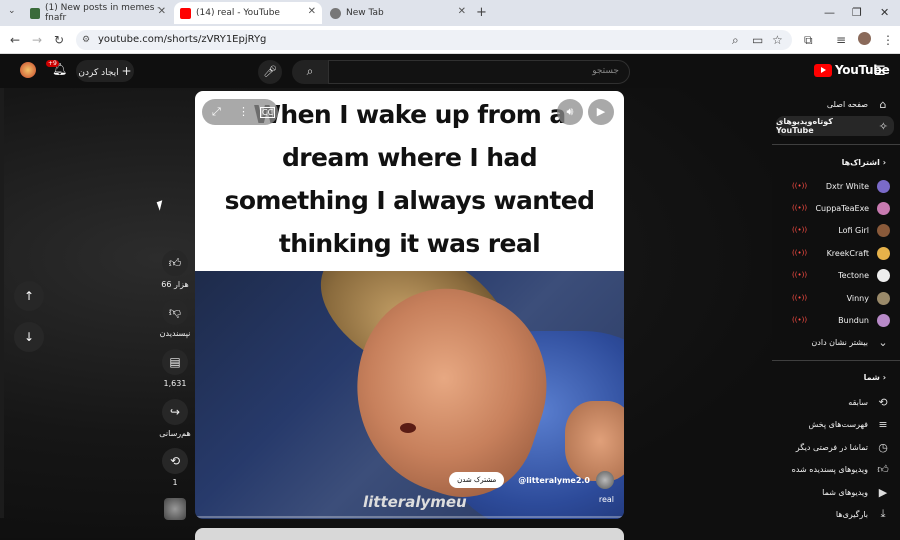  I want to click on voice-search-button: 🎤︎, so click(270, 72).